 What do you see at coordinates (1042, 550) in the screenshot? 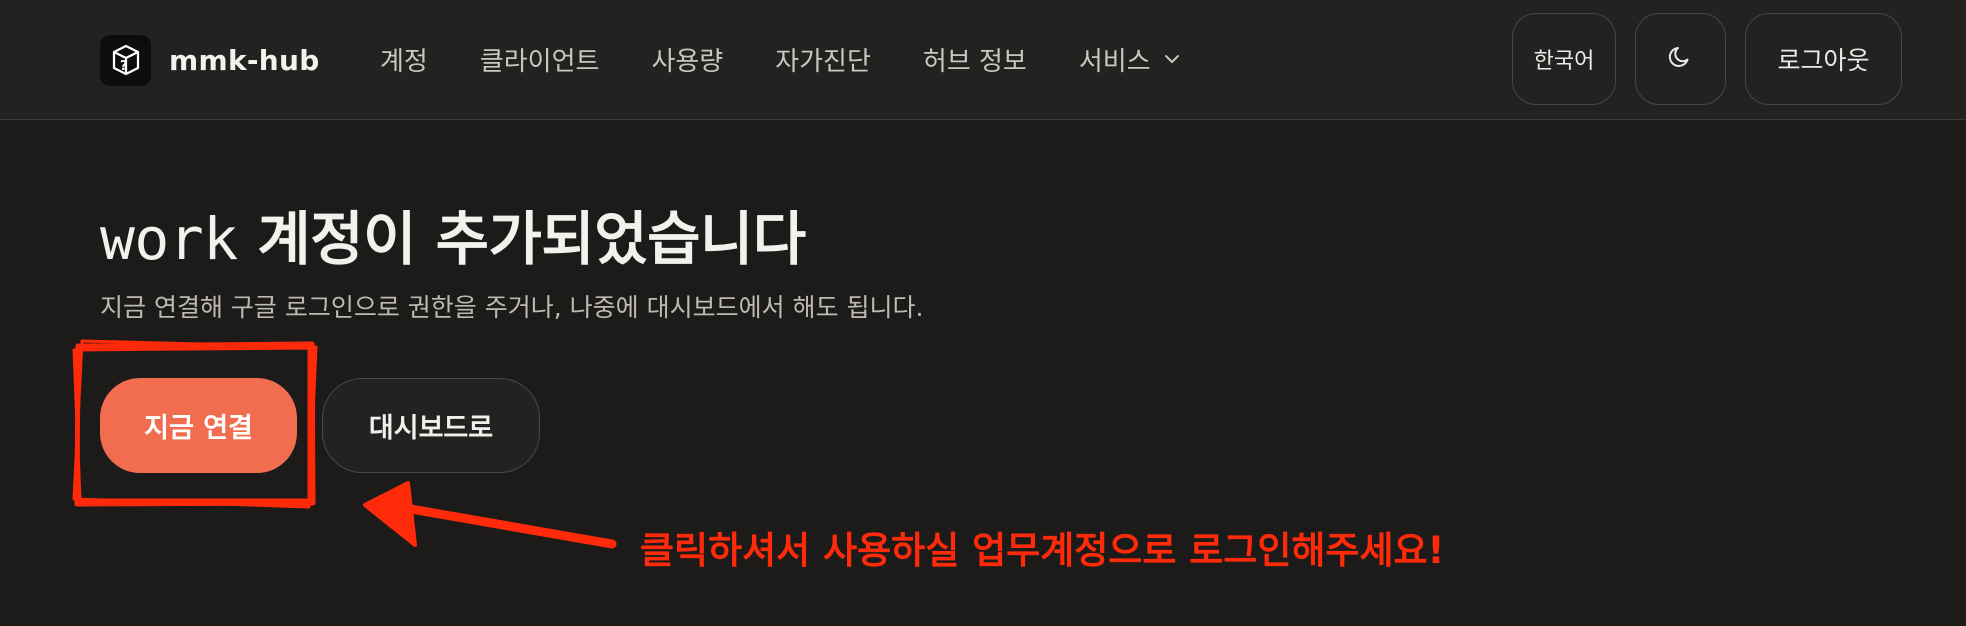
I see `annotation-text: 클릭하셔서 사용하실 업무계정으로 로그인해주세요!` at bounding box center [1042, 550].